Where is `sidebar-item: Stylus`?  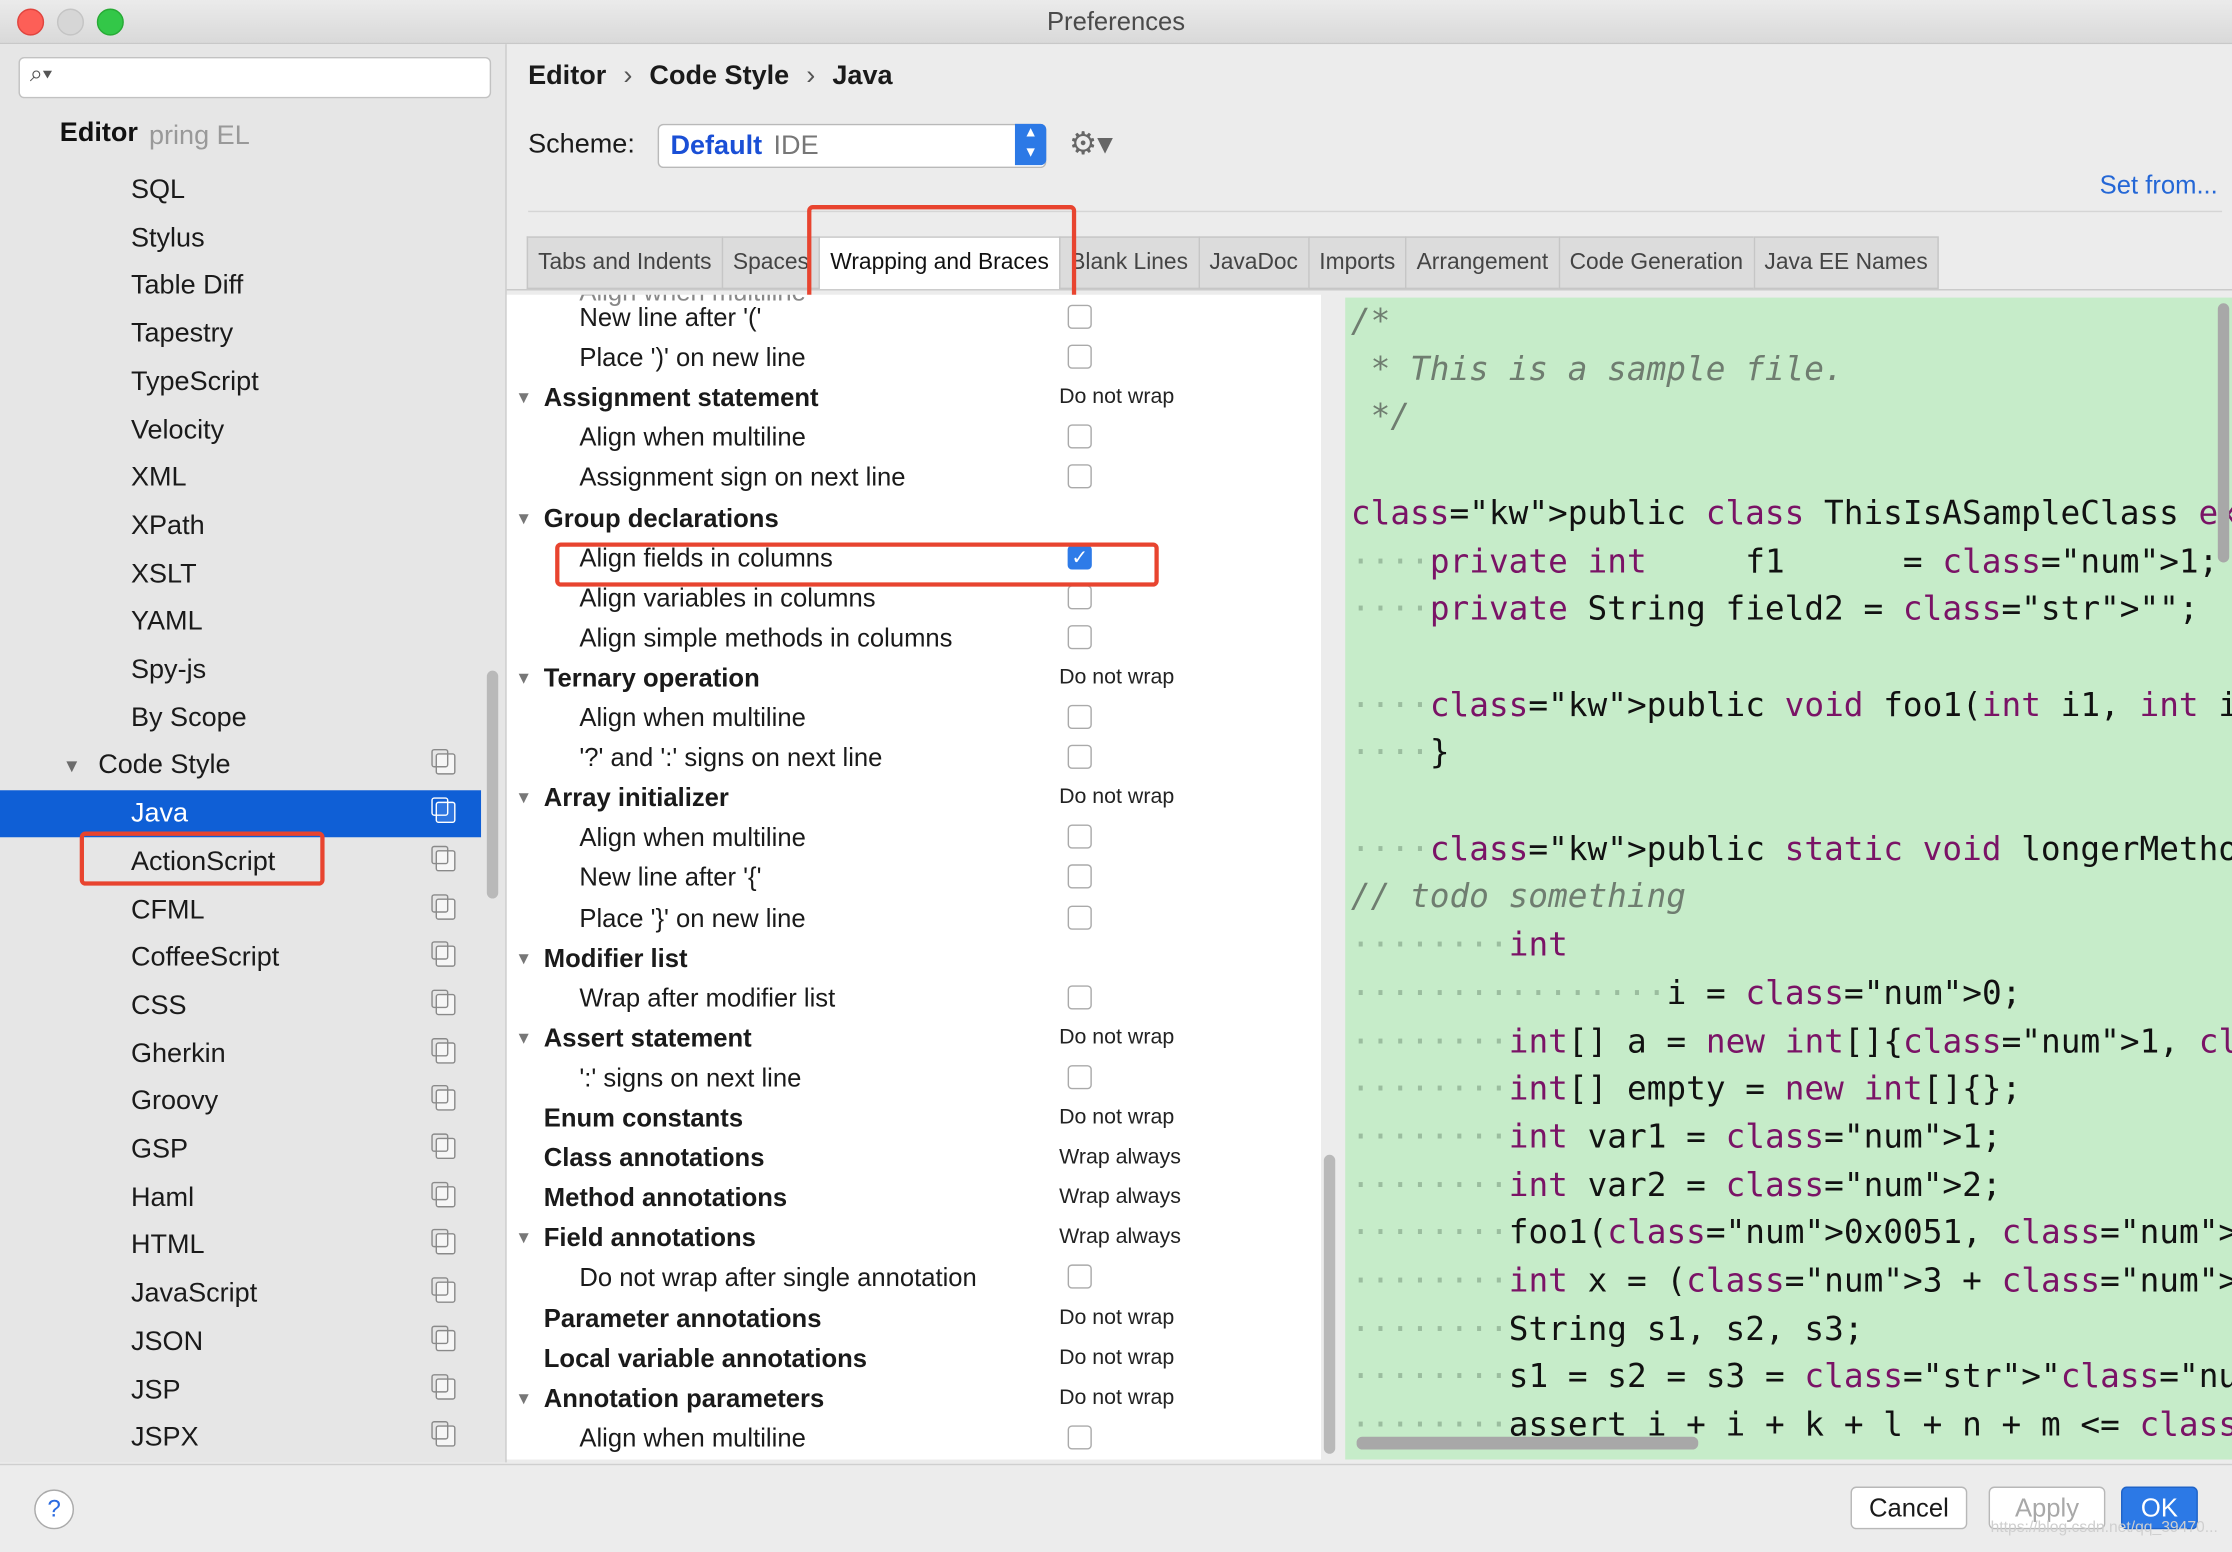 sidebar-item: Stylus is located at coordinates (240, 238).